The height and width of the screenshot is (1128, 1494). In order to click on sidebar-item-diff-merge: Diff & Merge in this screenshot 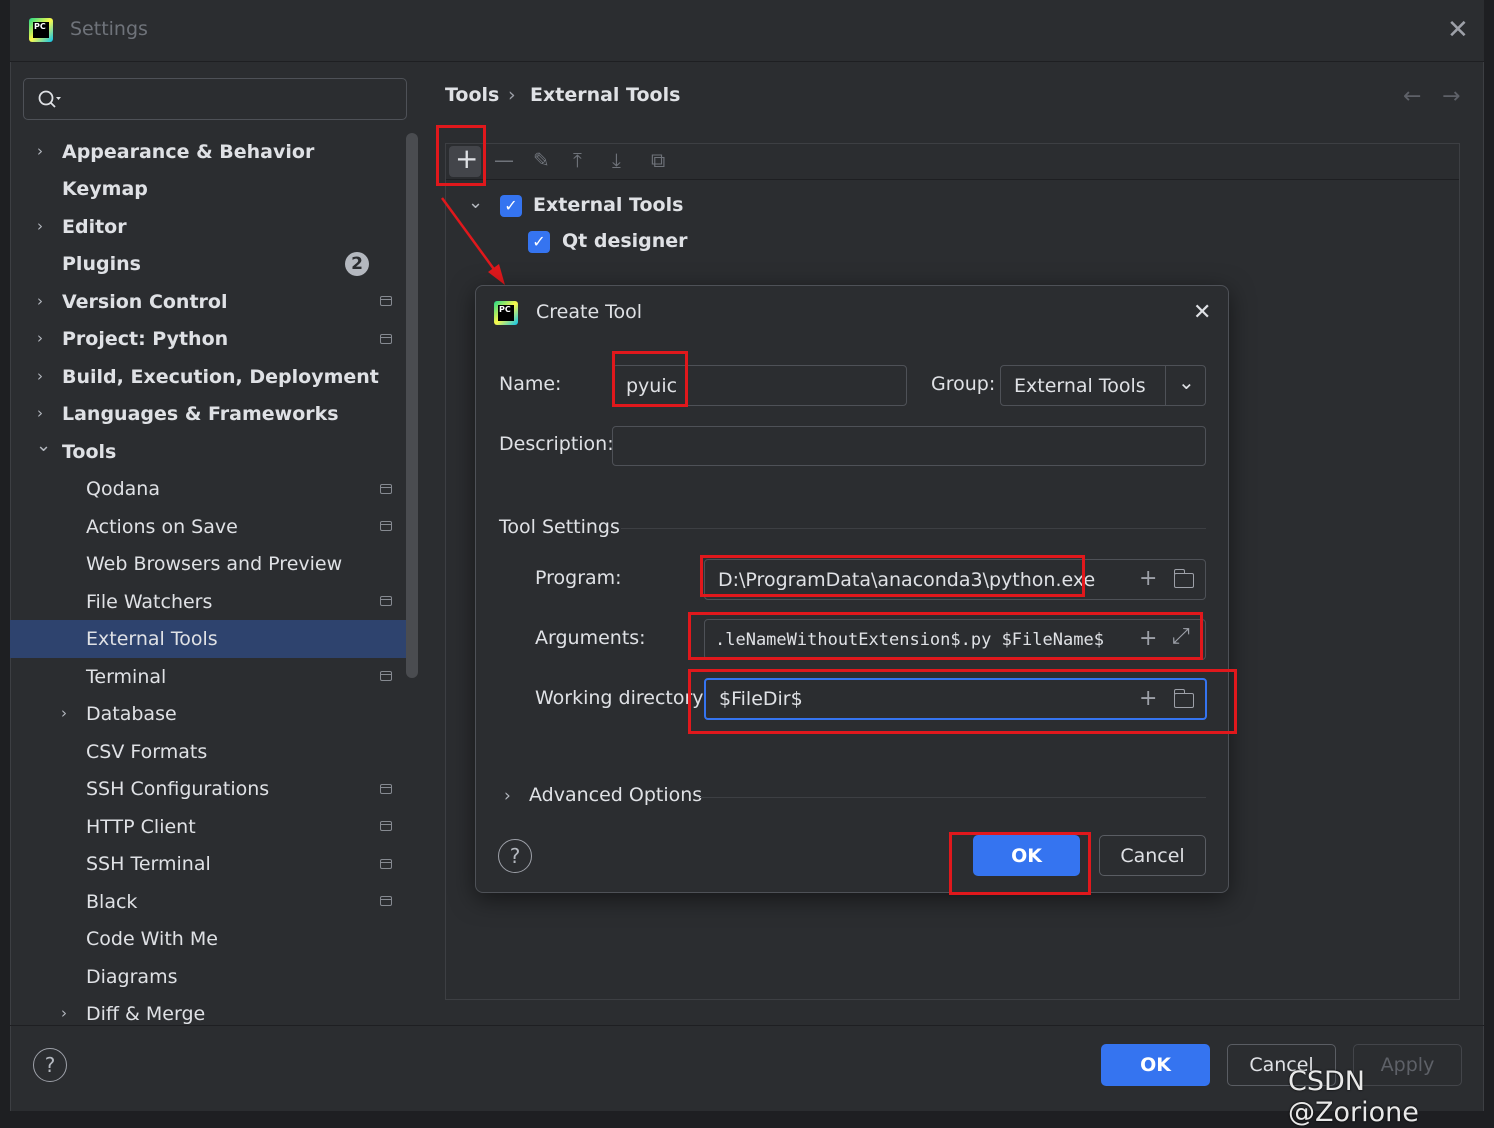, I will do `click(145, 1010)`.